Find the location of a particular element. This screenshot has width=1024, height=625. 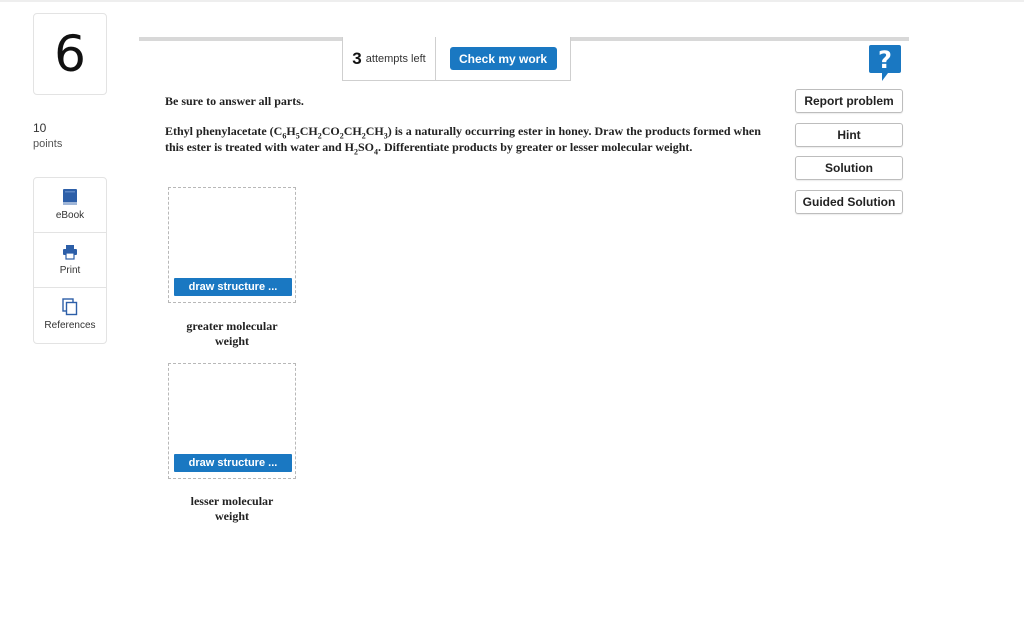

answer-caption-1: greater molecular weight is located at coordinates (232, 334).